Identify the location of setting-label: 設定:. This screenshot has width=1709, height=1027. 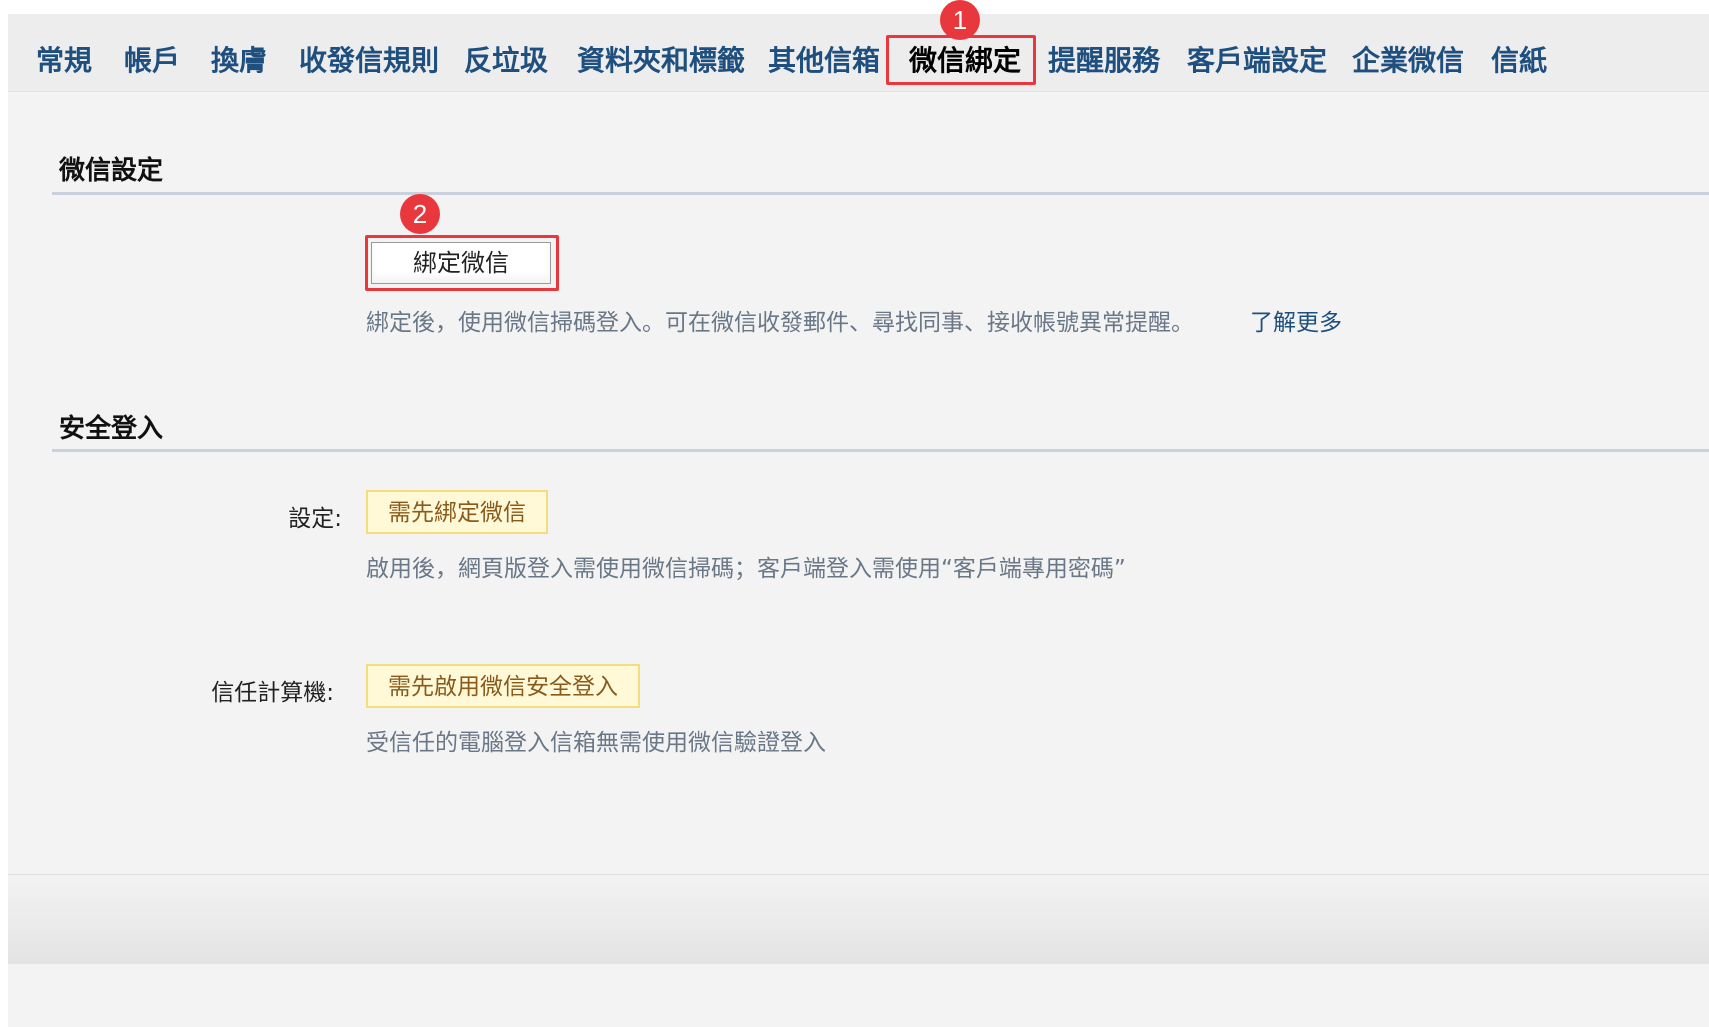
(315, 519).